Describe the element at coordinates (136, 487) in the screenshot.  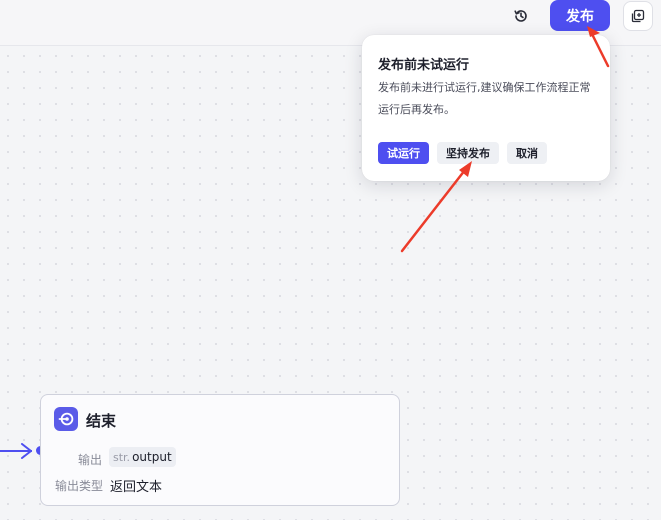
I see `output-kind-value: 返回文本` at that location.